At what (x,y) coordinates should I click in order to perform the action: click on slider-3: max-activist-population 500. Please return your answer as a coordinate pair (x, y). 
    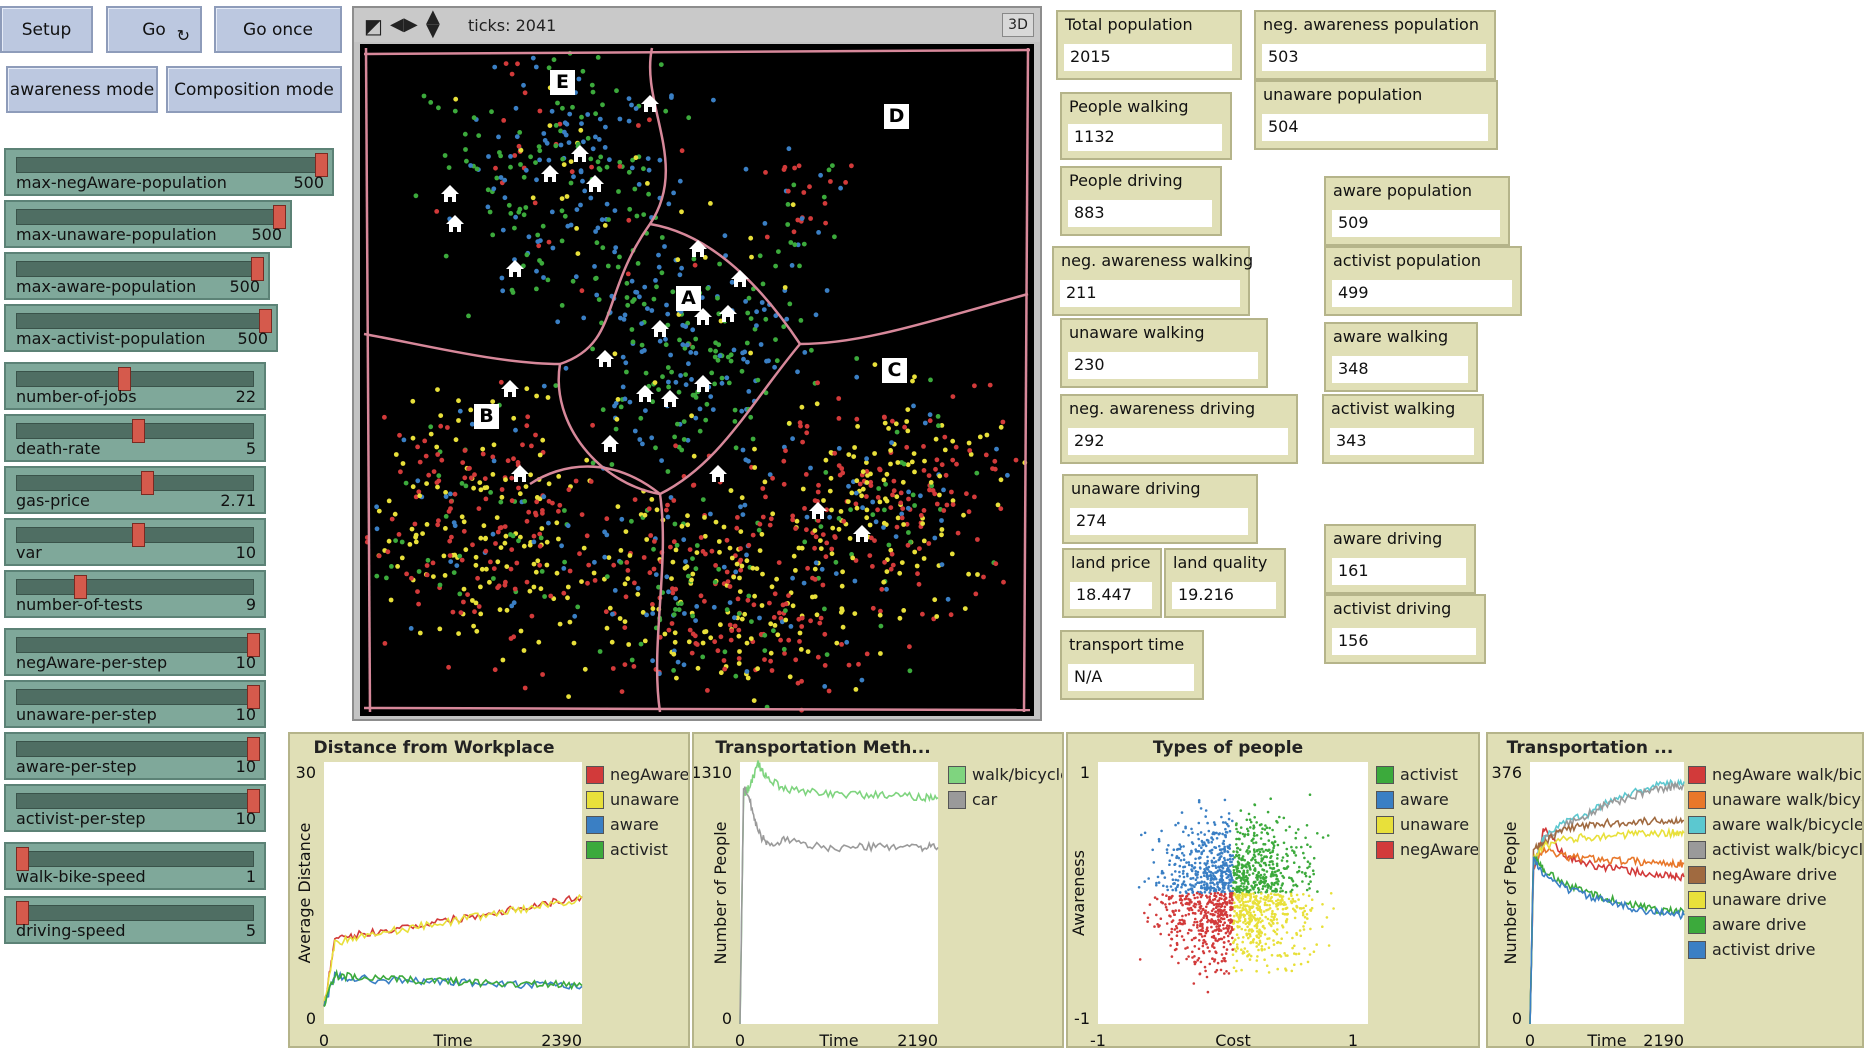
    Looking at the image, I should click on (141, 328).